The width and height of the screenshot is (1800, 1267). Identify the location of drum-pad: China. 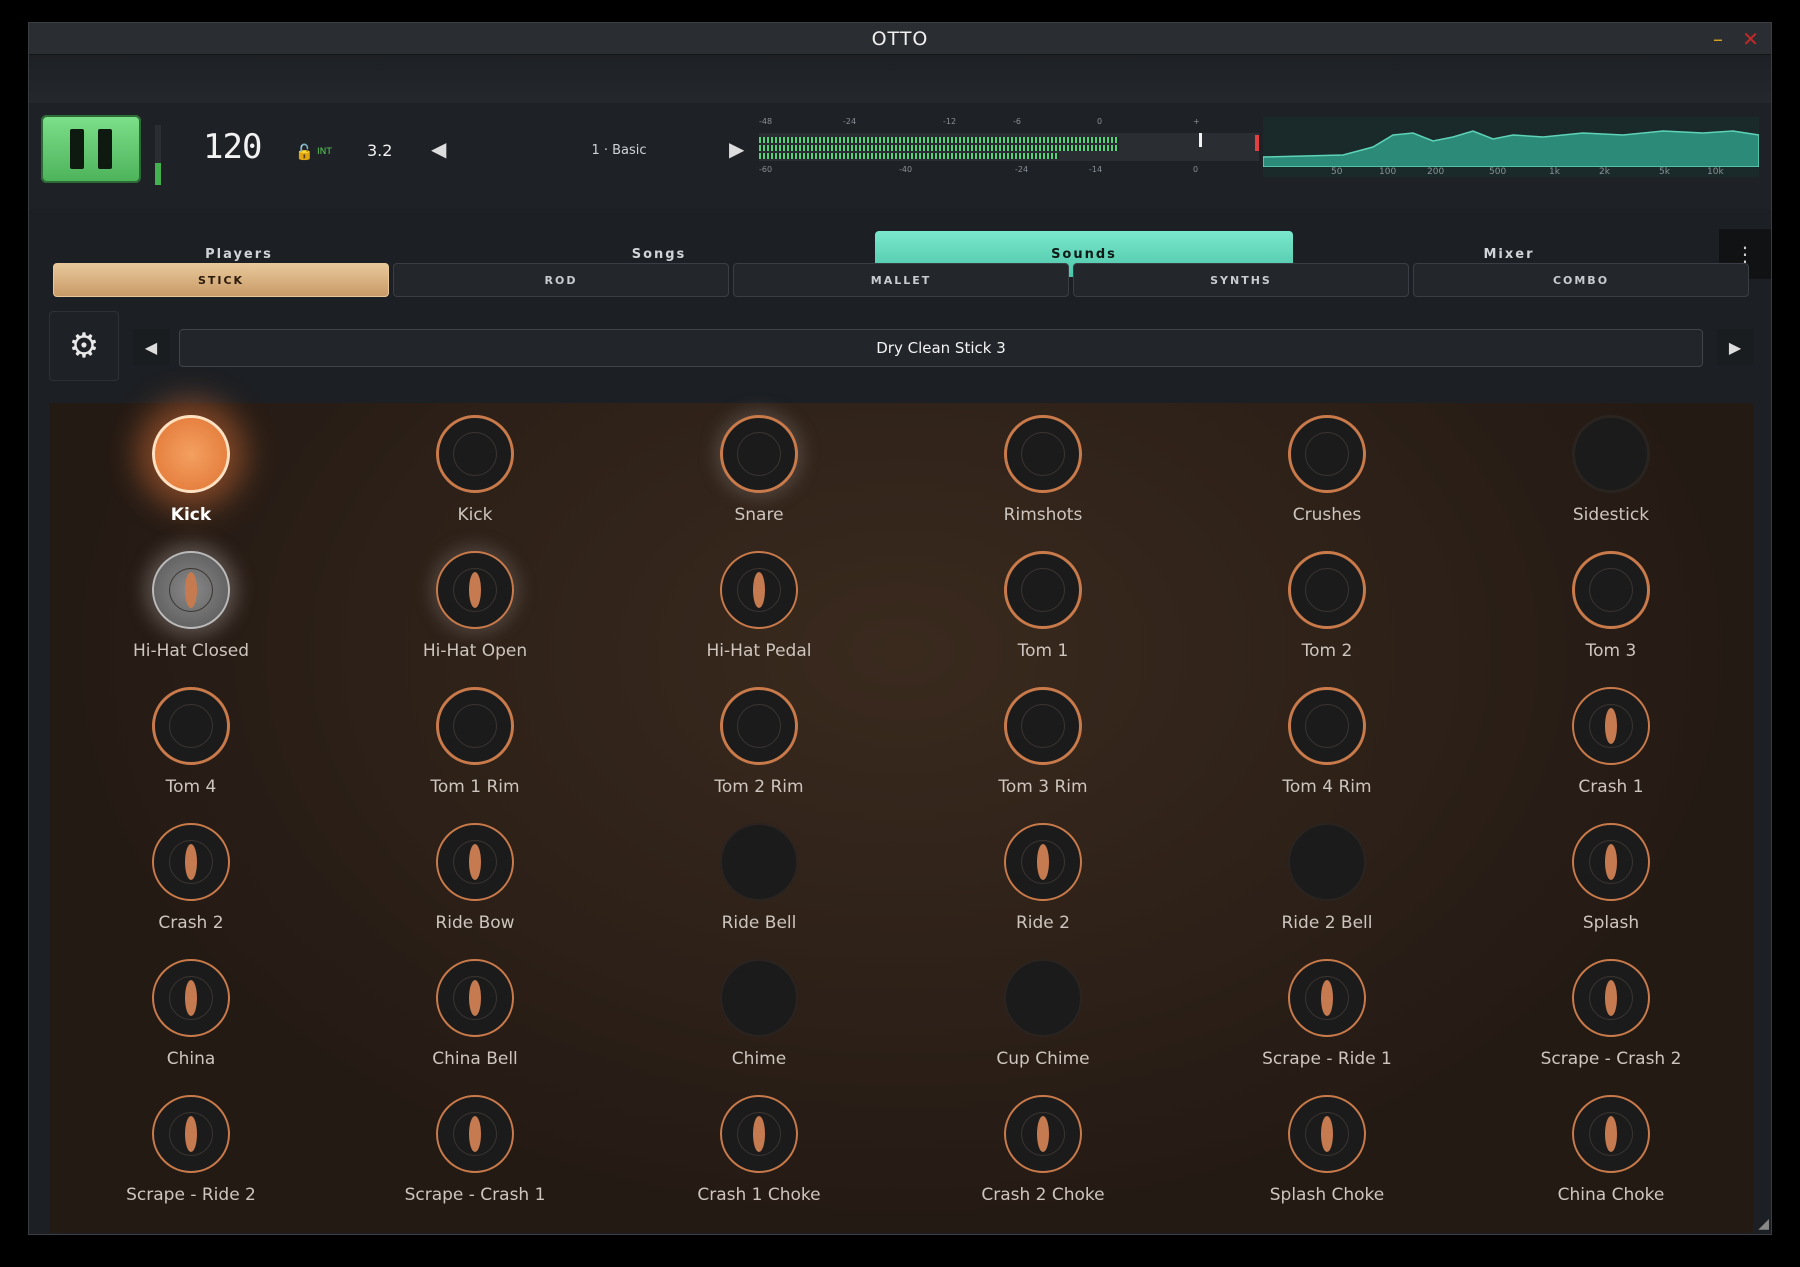
(191, 1015).